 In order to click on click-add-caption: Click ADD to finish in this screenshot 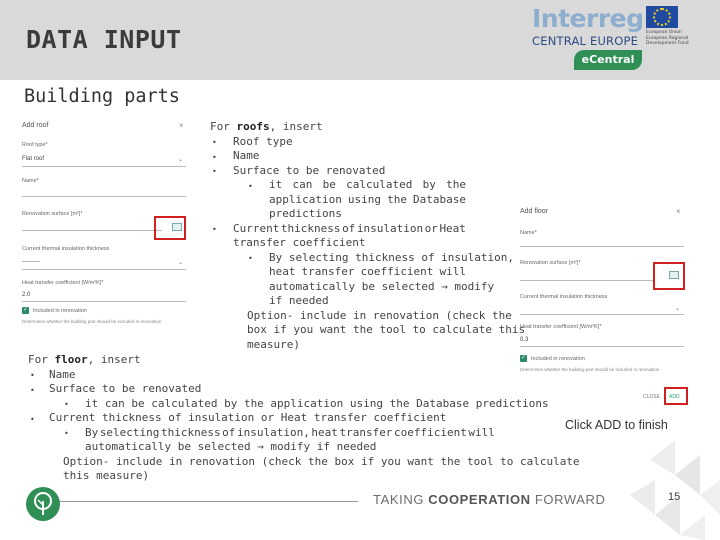, I will do `click(616, 425)`.